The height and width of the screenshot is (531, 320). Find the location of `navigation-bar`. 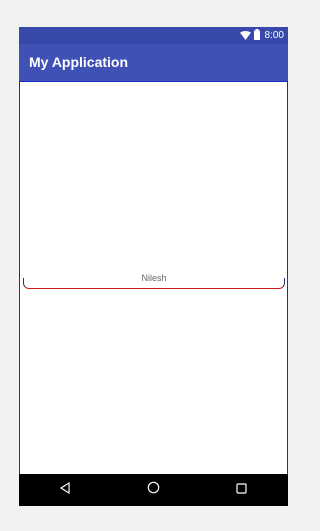

navigation-bar is located at coordinates (153, 490).